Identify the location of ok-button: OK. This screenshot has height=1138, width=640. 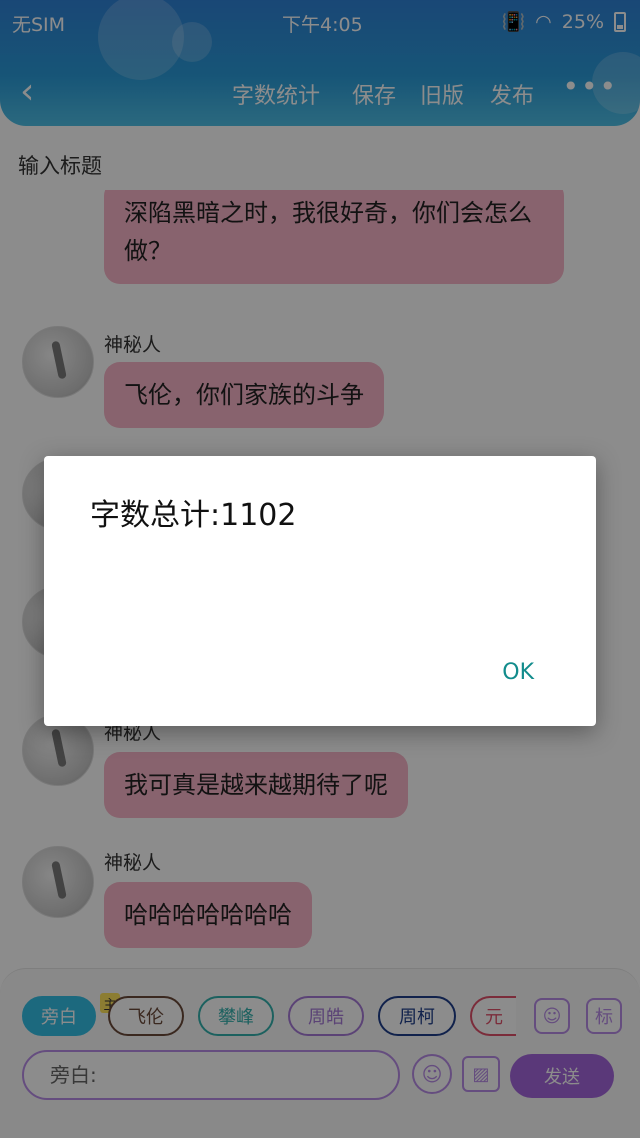
(518, 672).